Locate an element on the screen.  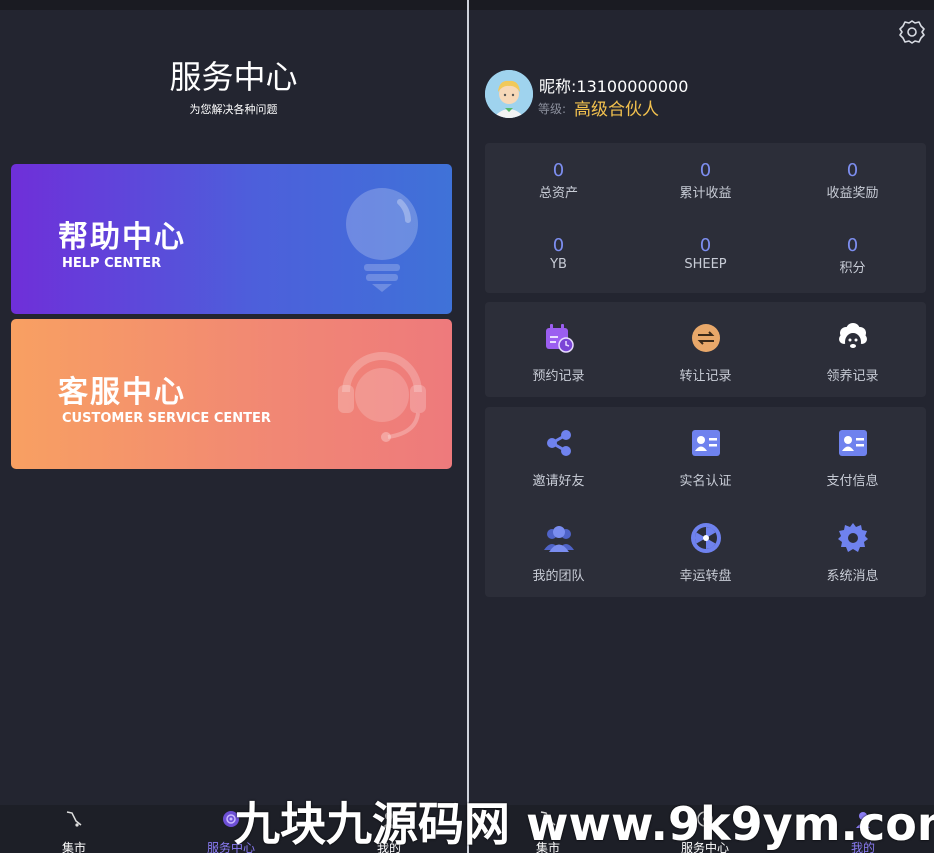
payment-card-icon is located at coordinates (852, 443).